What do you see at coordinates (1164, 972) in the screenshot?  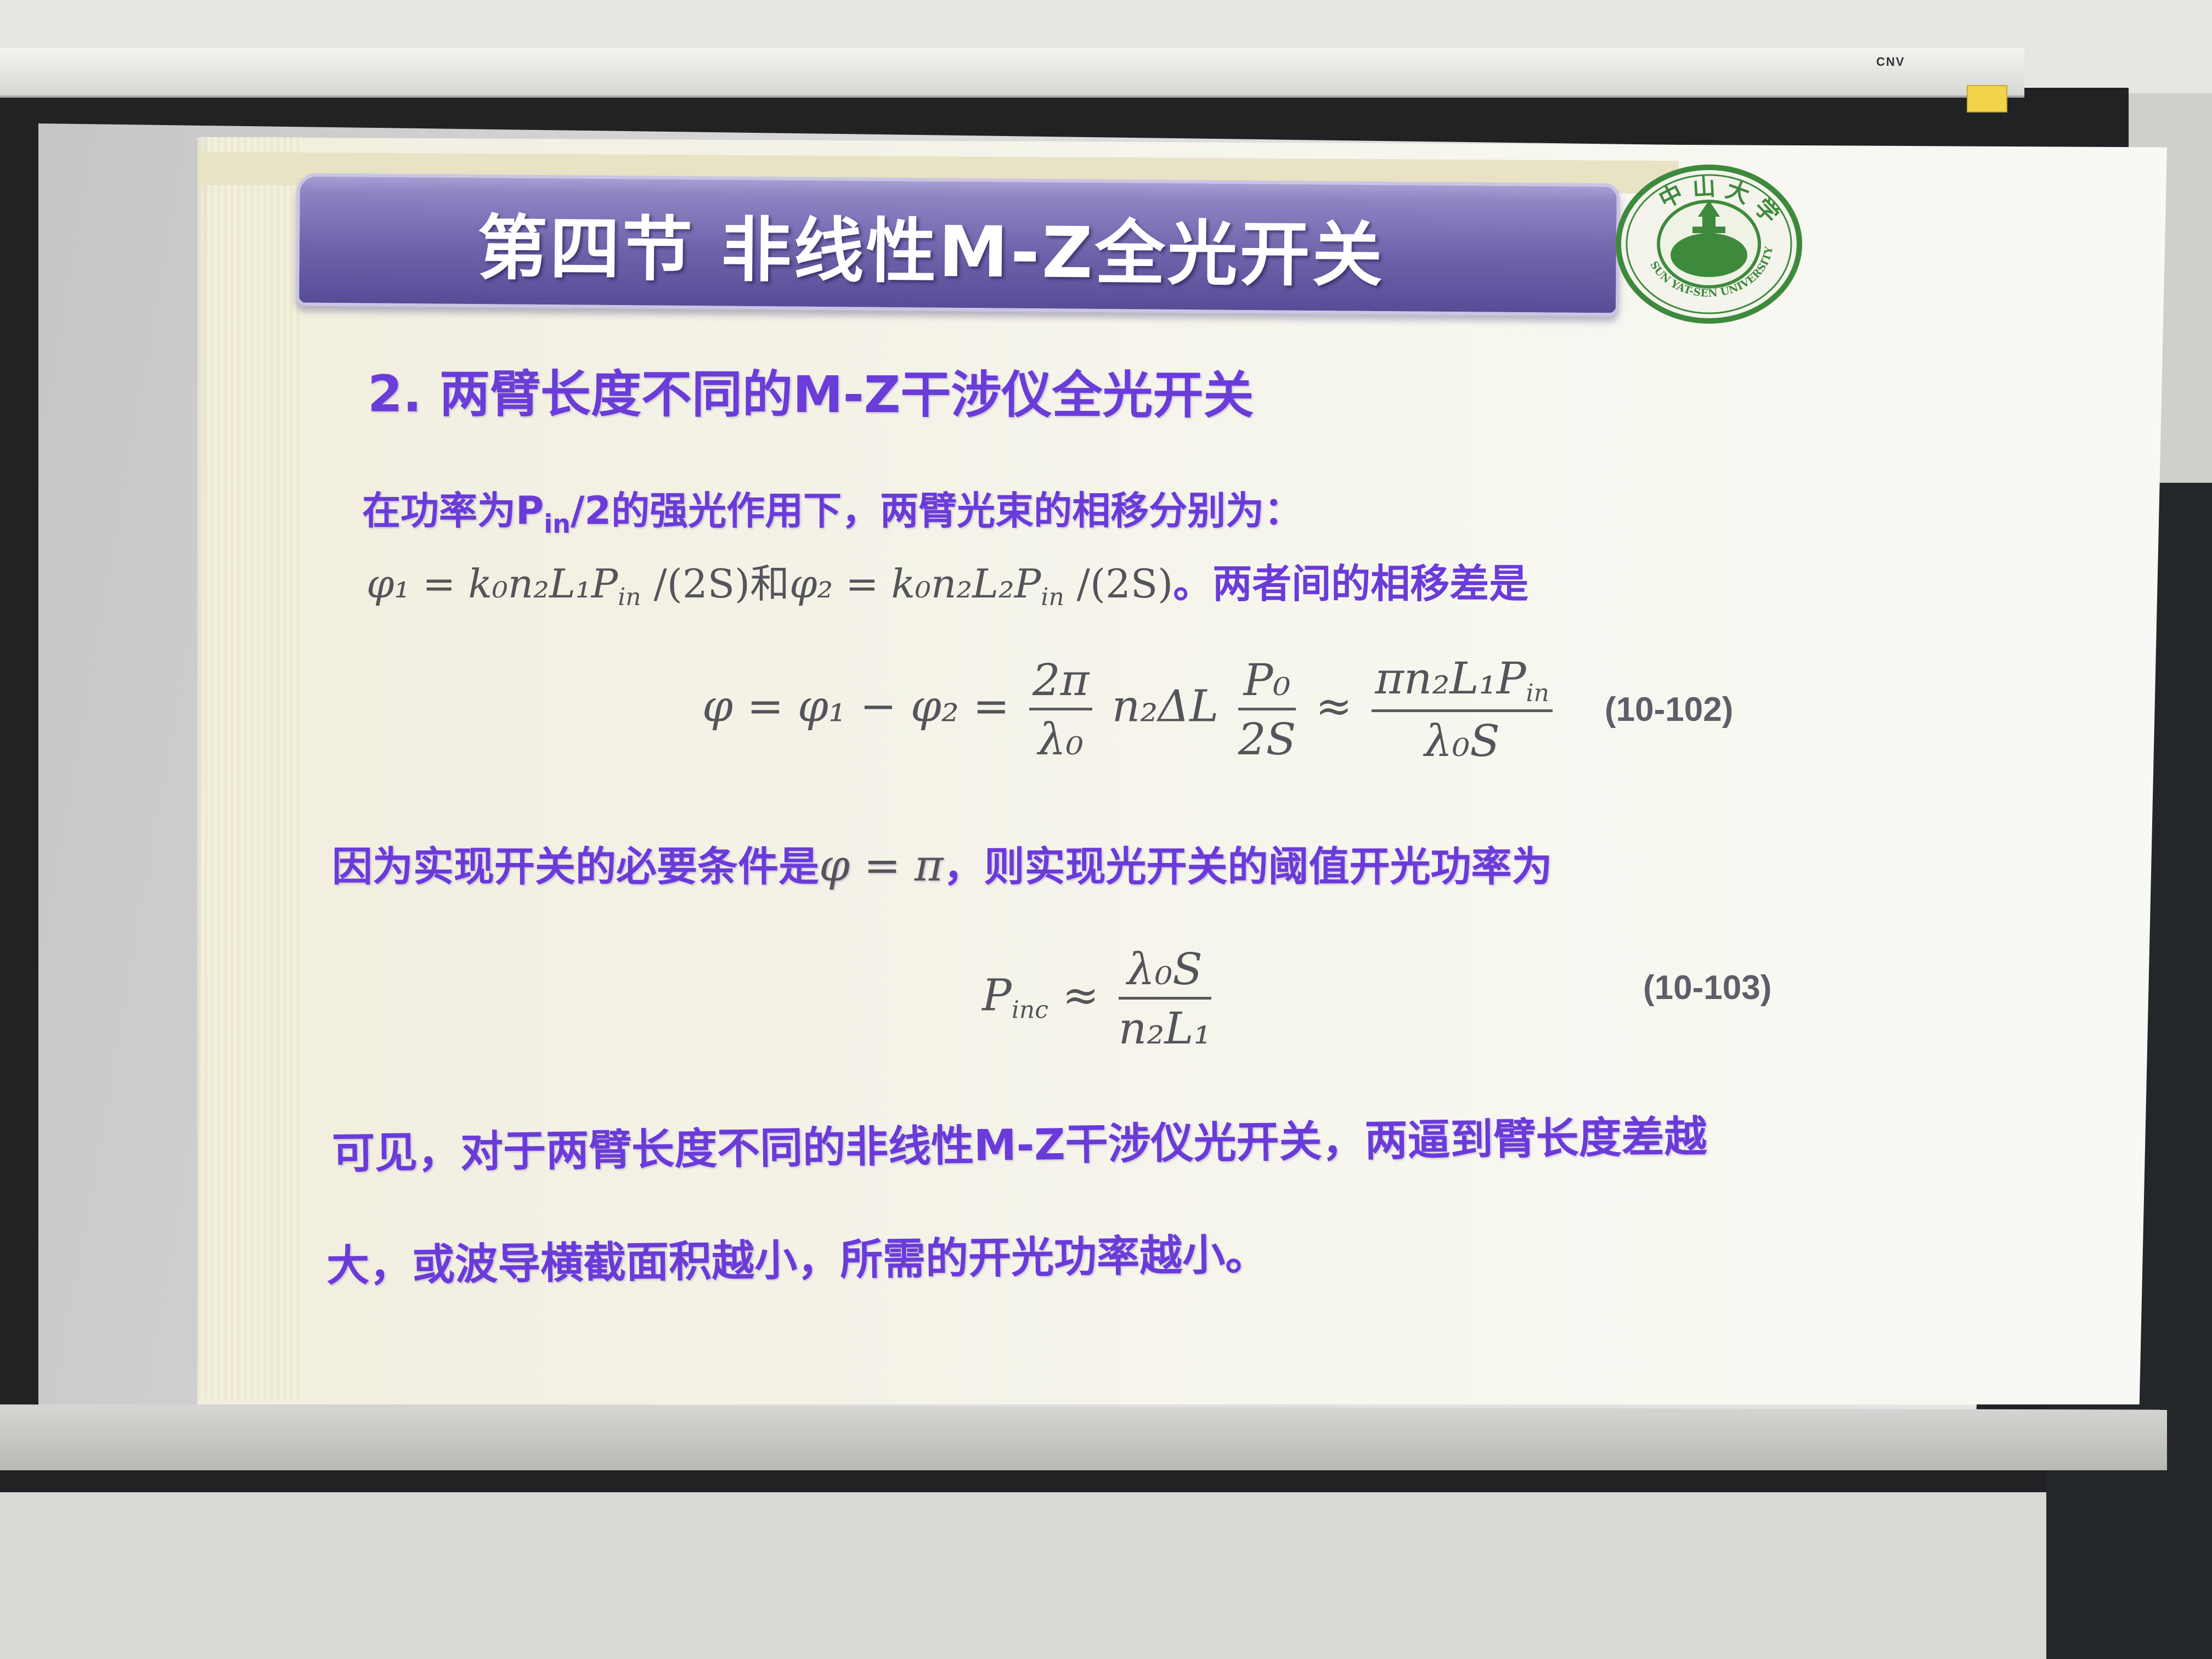 I see `eq2-numerator: λ₀S` at bounding box center [1164, 972].